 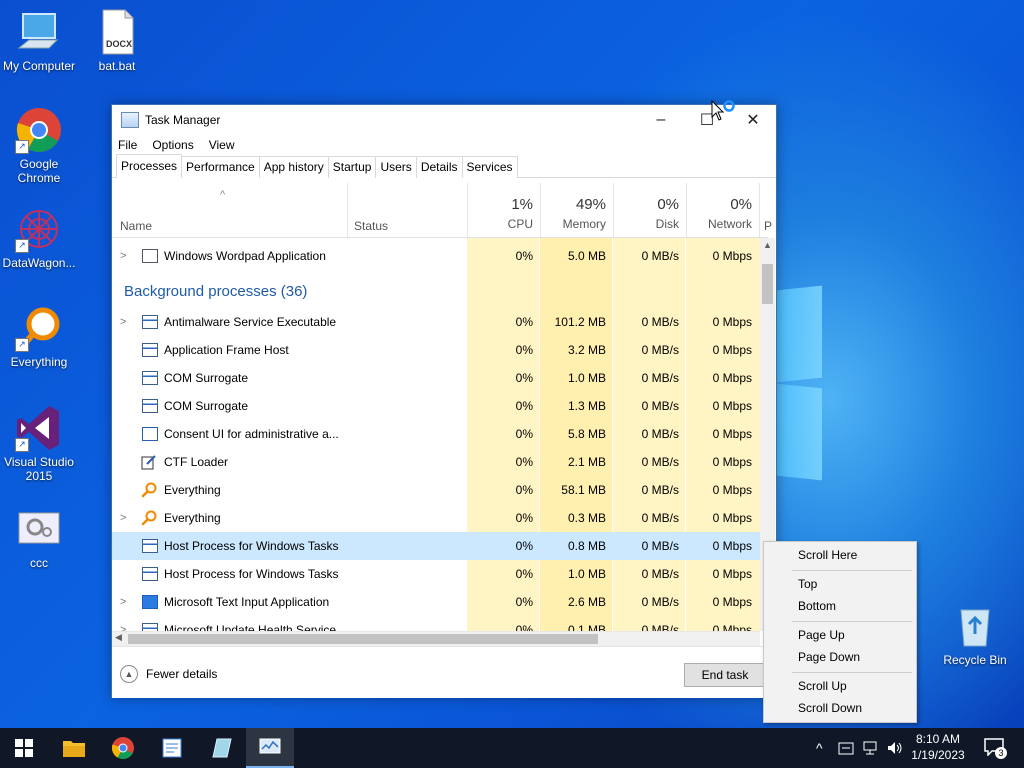 What do you see at coordinates (817, 606) in the screenshot?
I see `menu-item-bottom: Bottom` at bounding box center [817, 606].